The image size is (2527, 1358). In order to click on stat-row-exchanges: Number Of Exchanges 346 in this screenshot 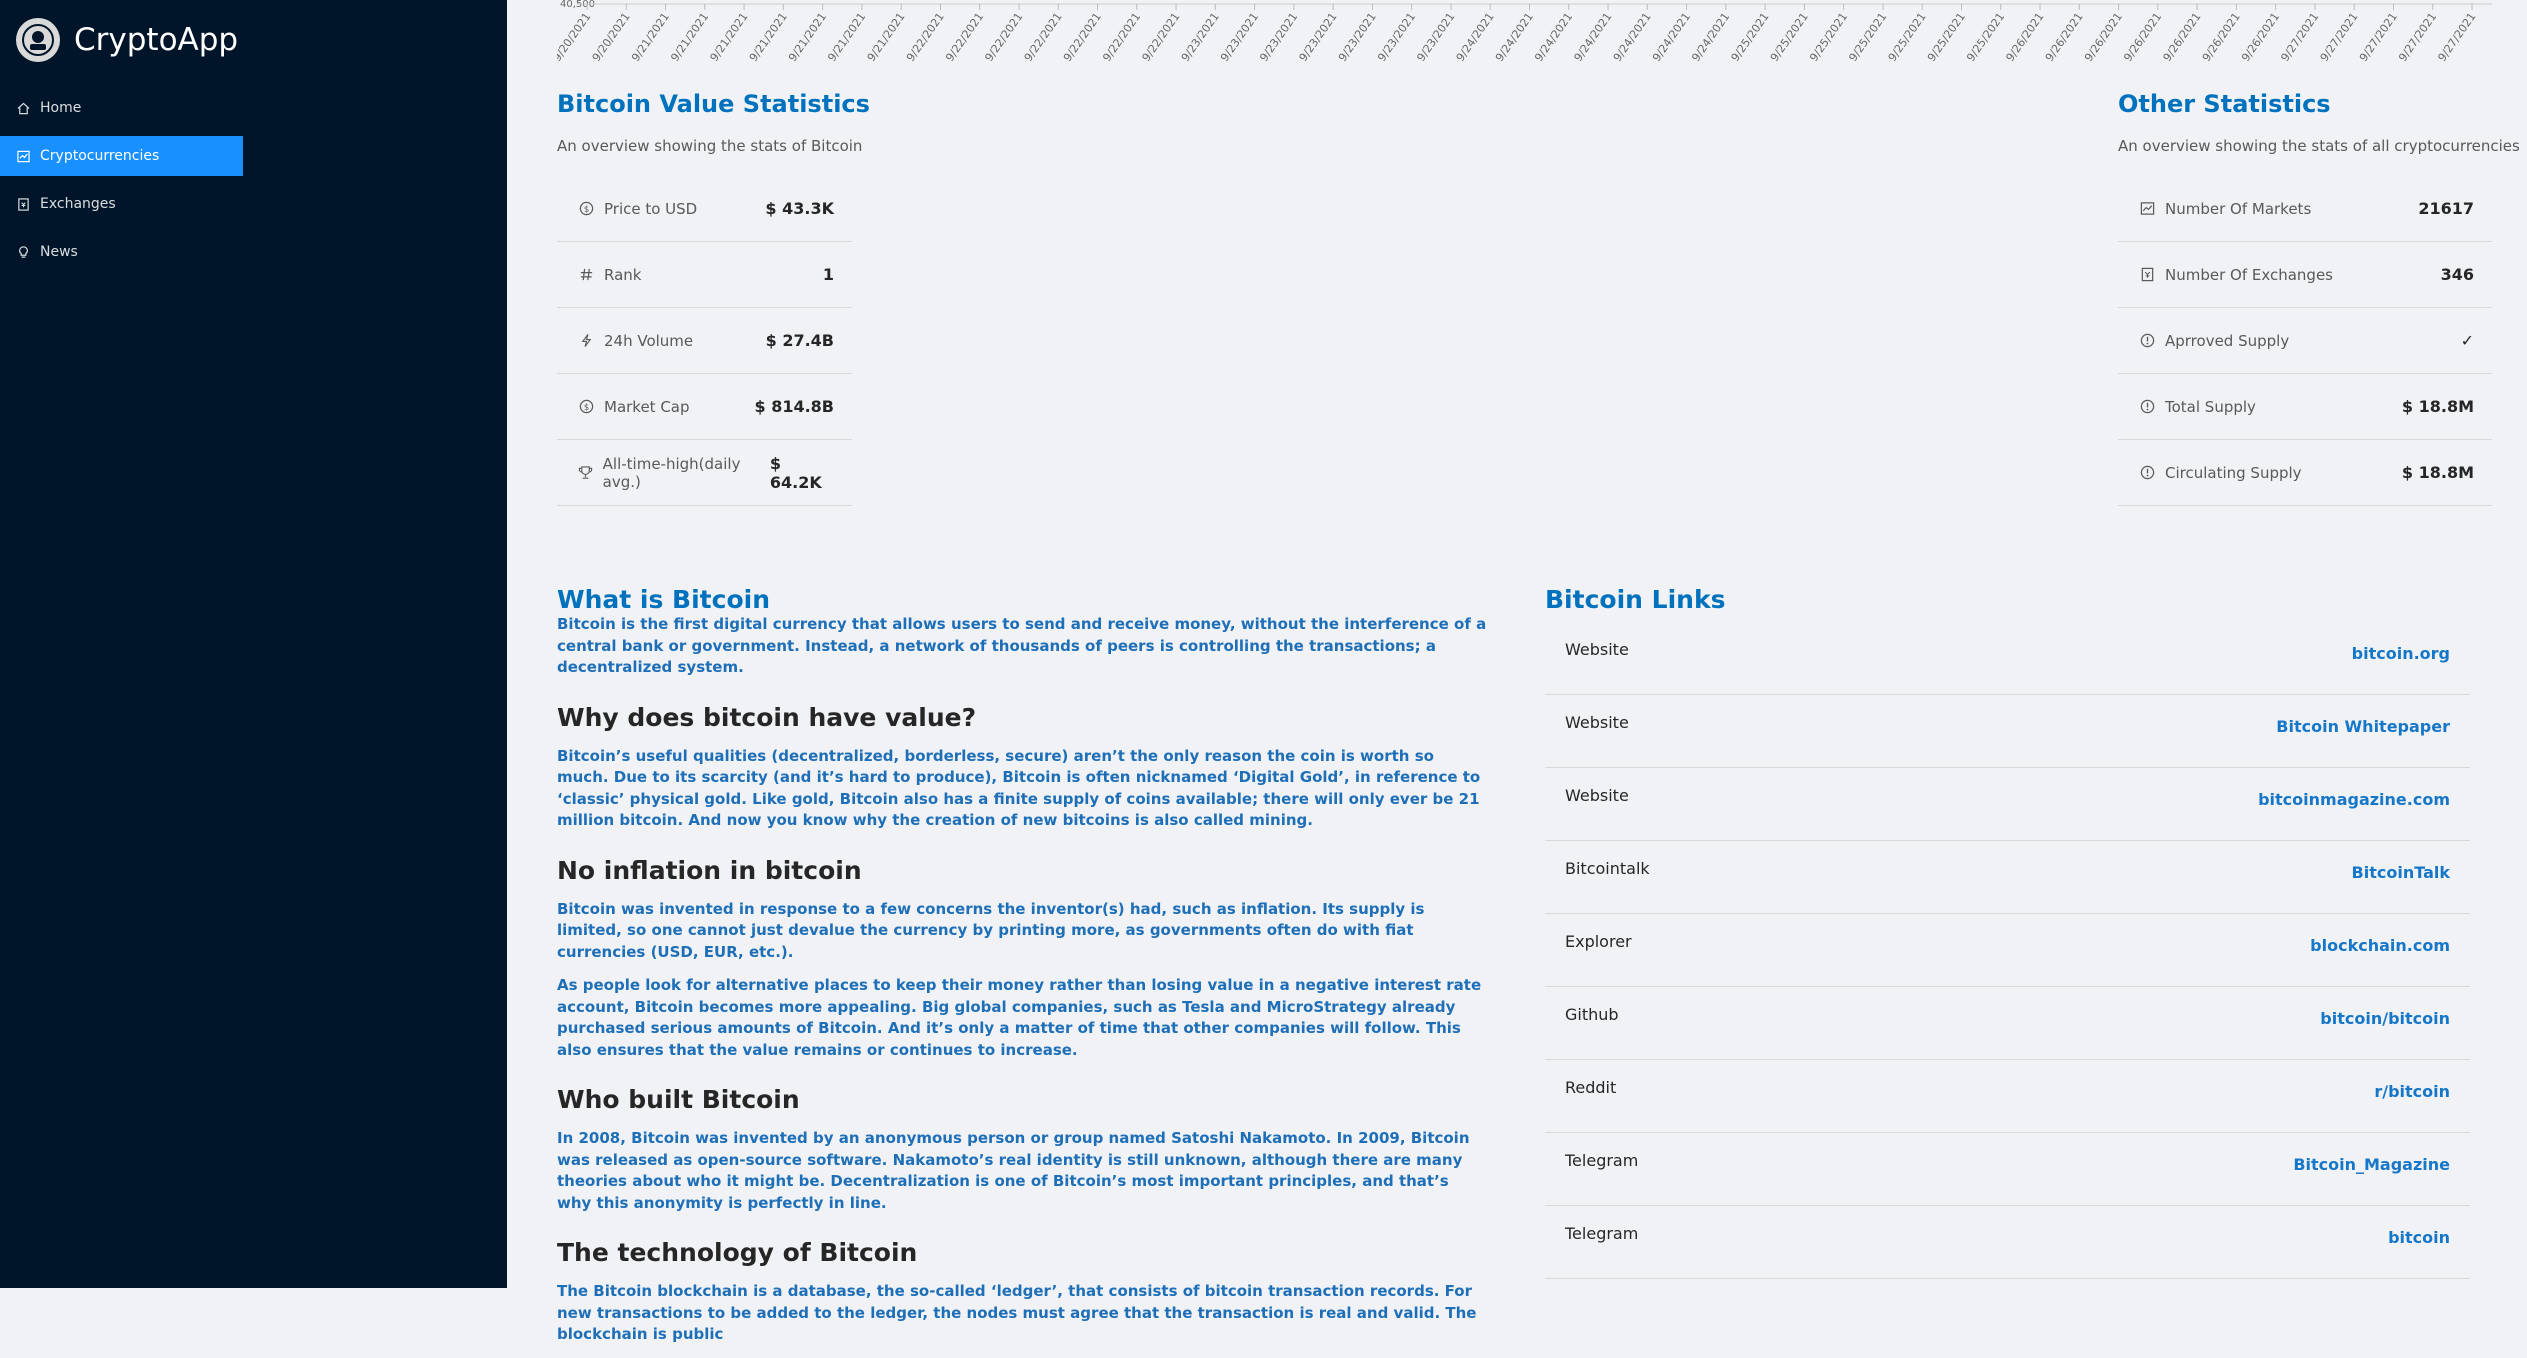, I will do `click(2305, 275)`.